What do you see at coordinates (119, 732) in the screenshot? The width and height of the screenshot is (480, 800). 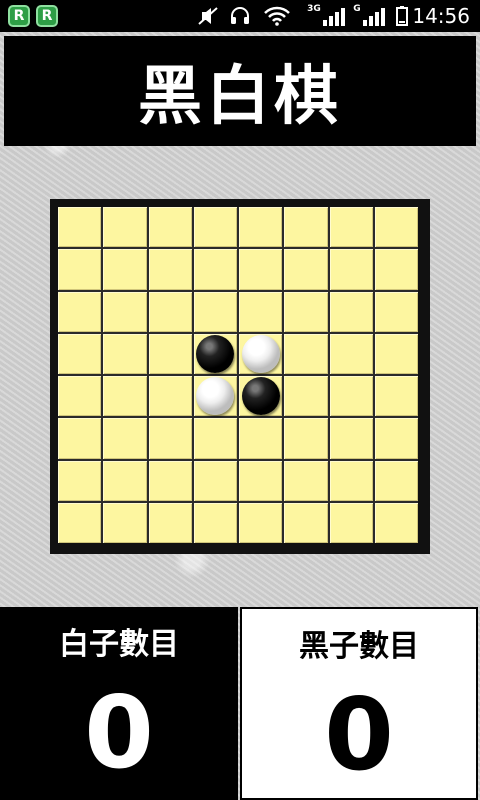 I see `white-score-value: 0` at bounding box center [119, 732].